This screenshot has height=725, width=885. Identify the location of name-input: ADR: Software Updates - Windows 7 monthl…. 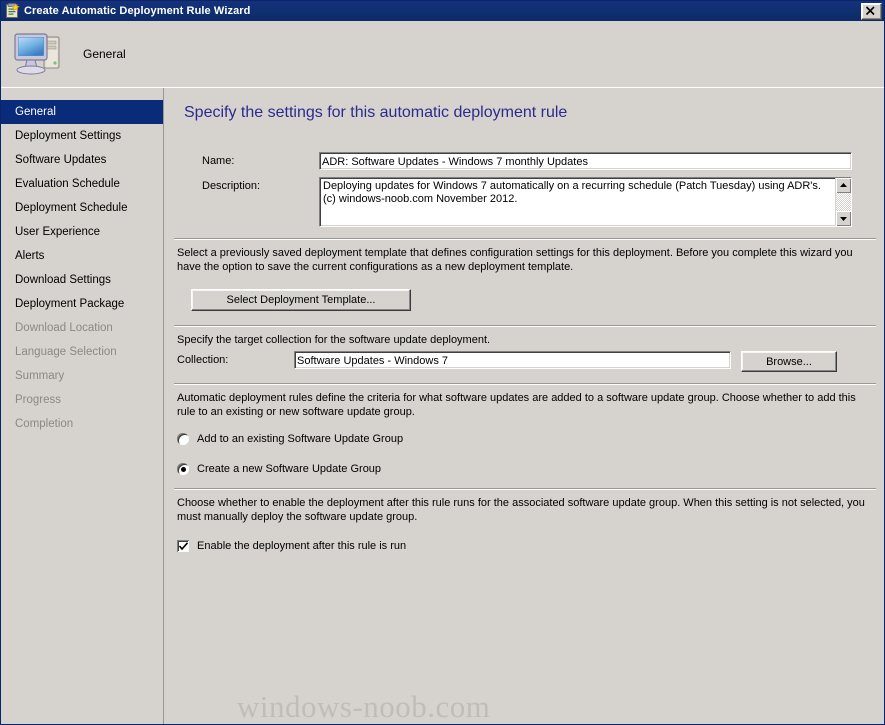
(585, 161).